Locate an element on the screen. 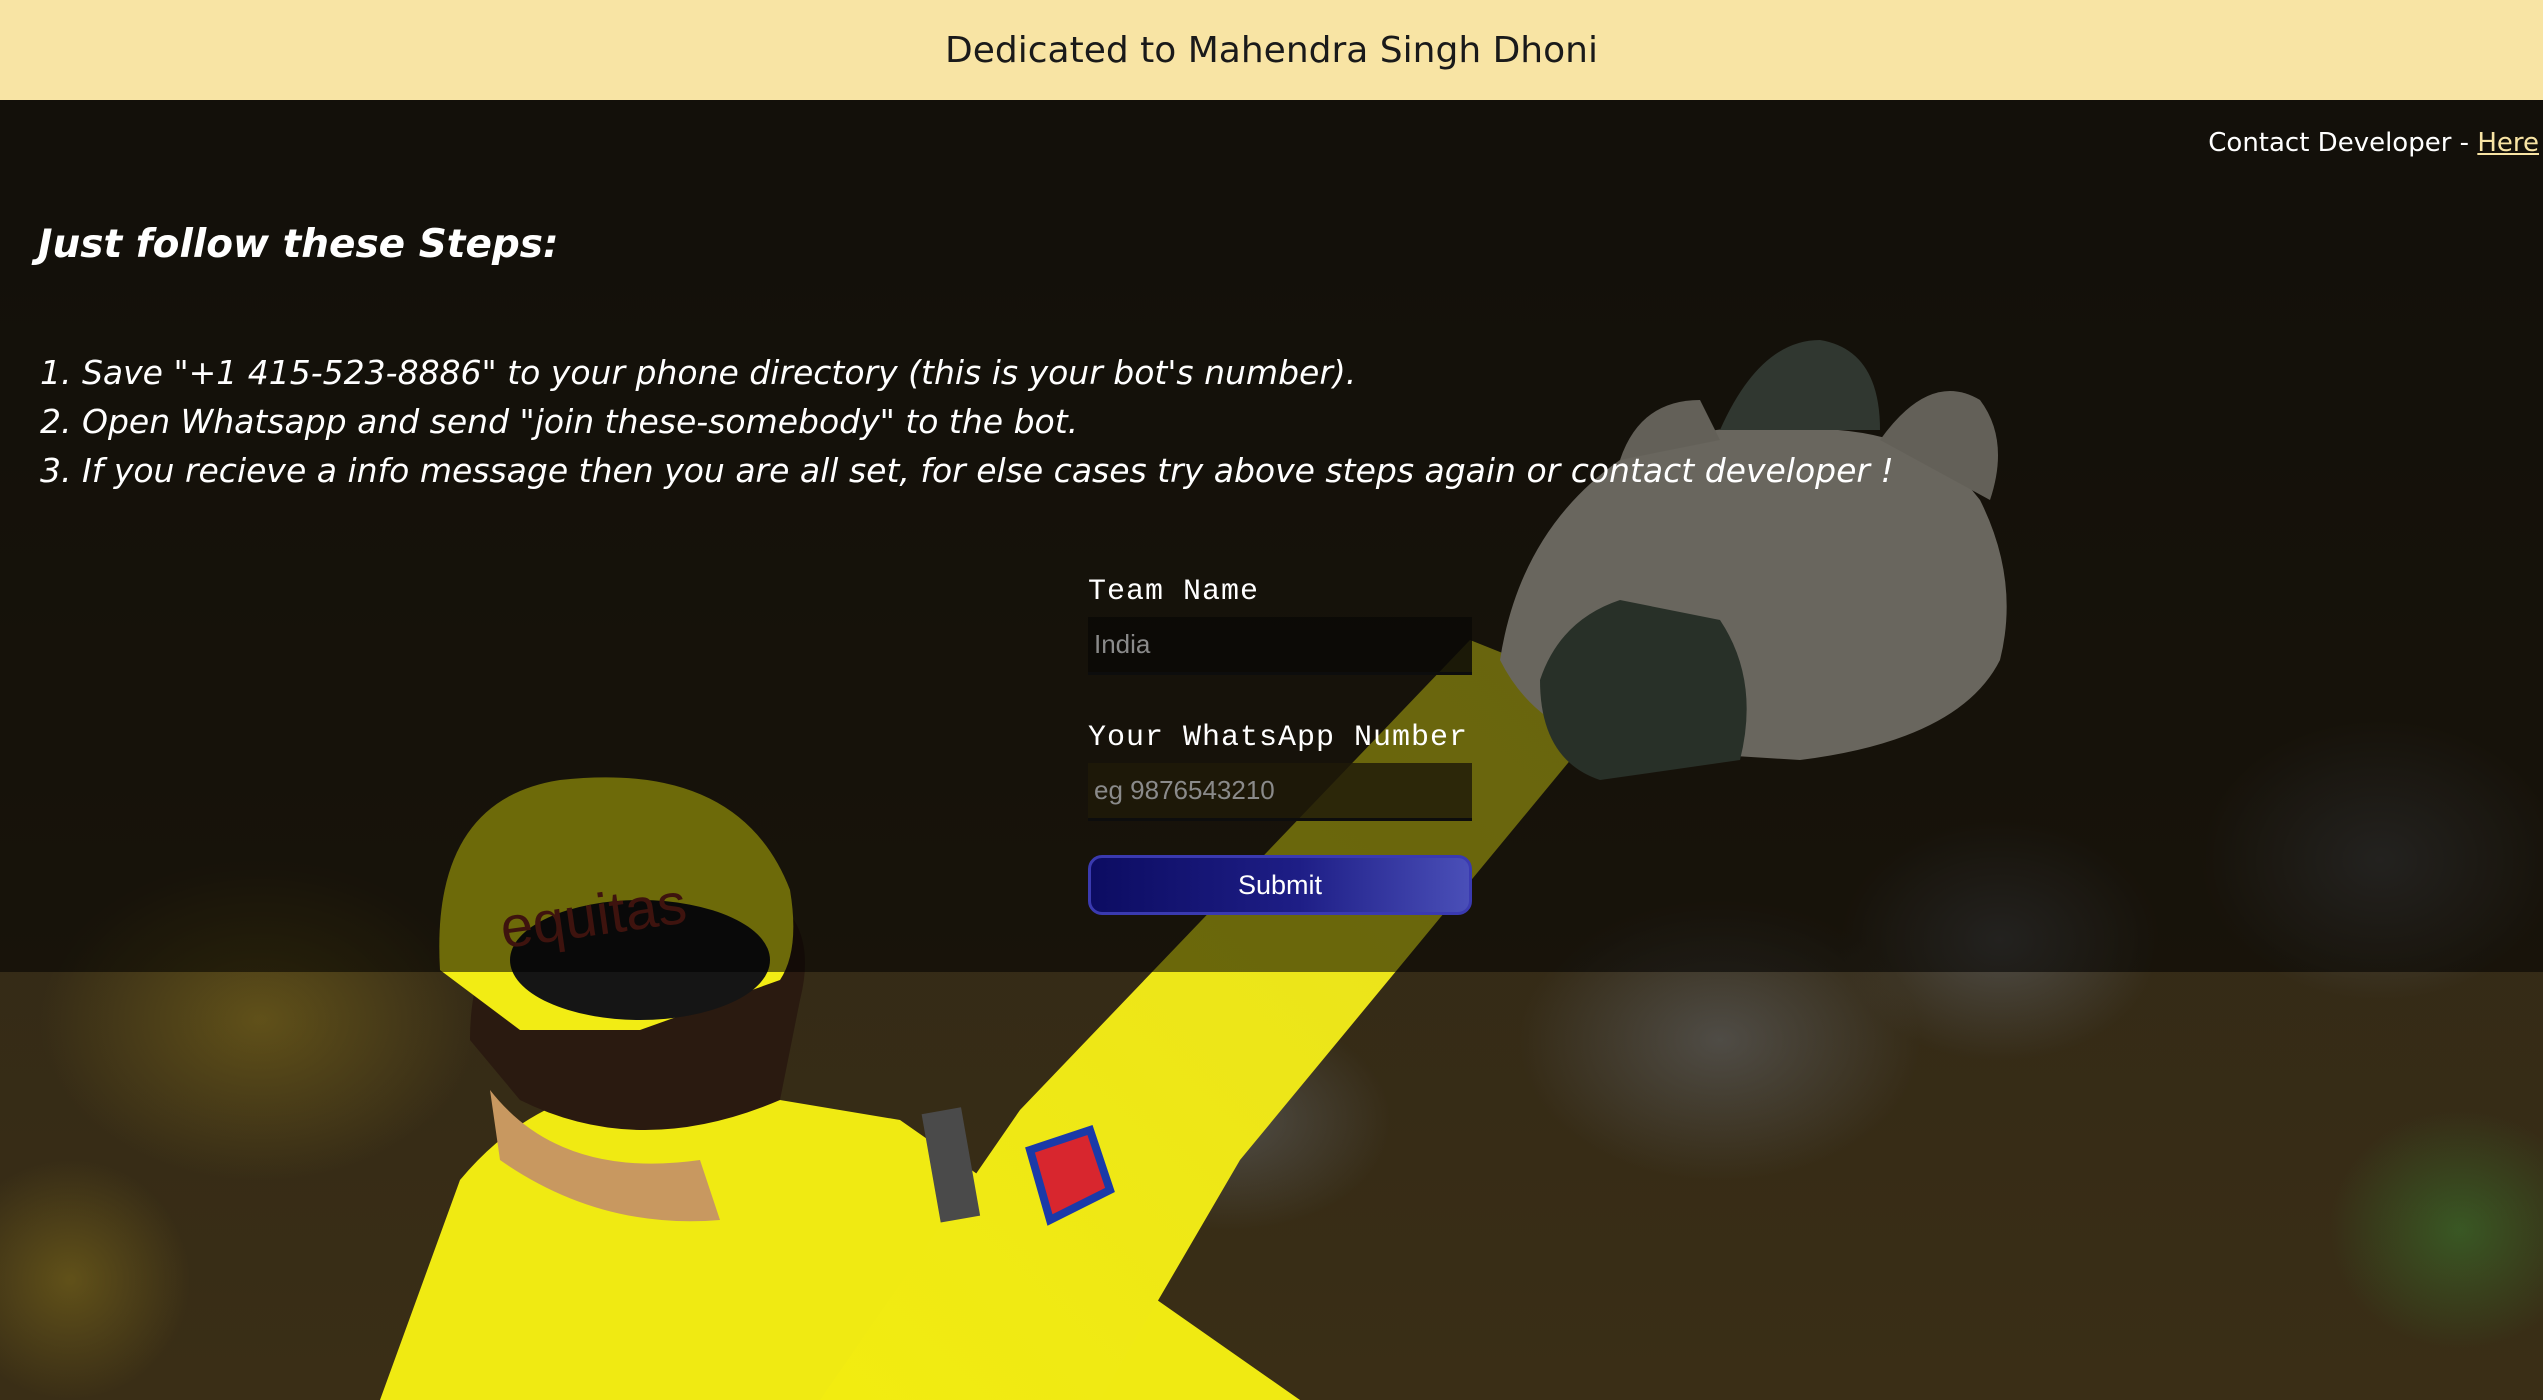  contact-developer: Contact Developer - Here is located at coordinates (2373, 143).